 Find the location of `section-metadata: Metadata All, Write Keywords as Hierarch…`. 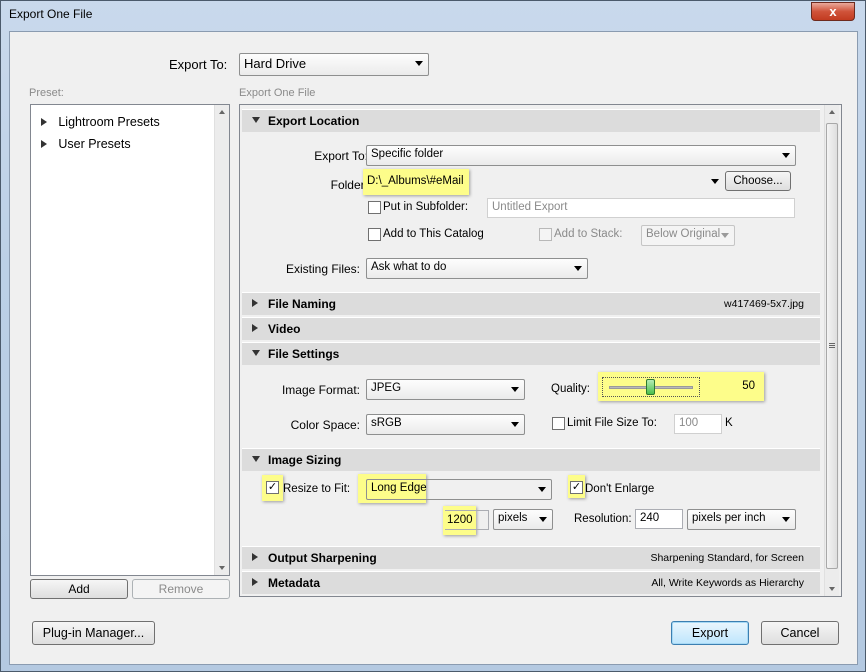

section-metadata: Metadata All, Write Keywords as Hierarch… is located at coordinates (531, 582).